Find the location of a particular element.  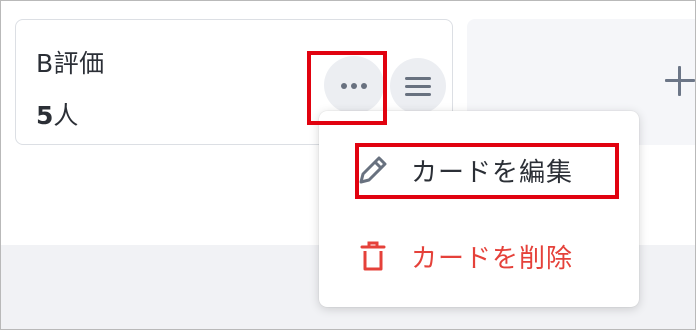

delete-card-menu-item: カードを削除 is located at coordinates (479, 256).